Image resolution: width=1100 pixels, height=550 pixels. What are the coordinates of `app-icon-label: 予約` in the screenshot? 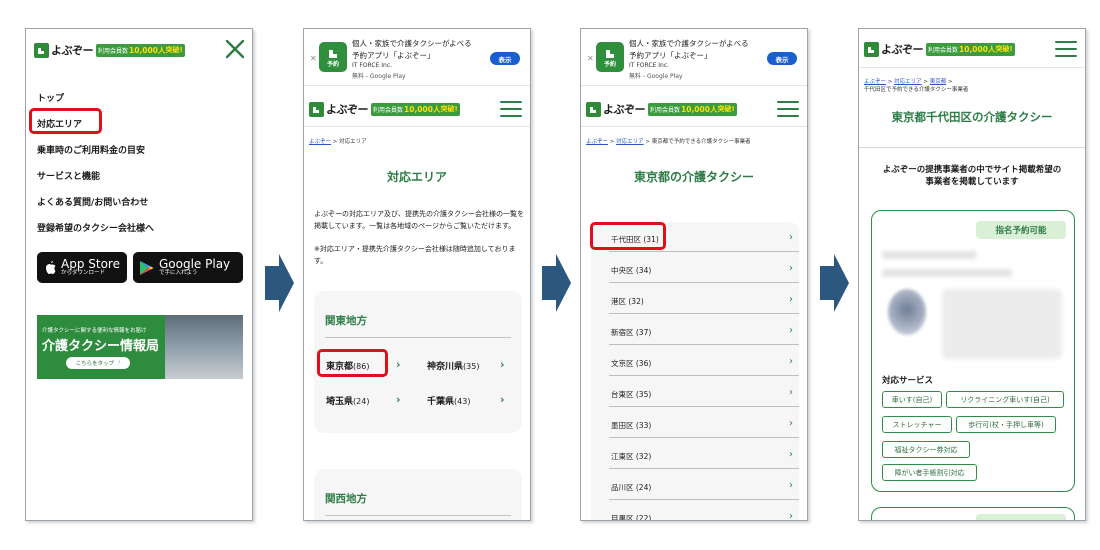 It's located at (609, 64).